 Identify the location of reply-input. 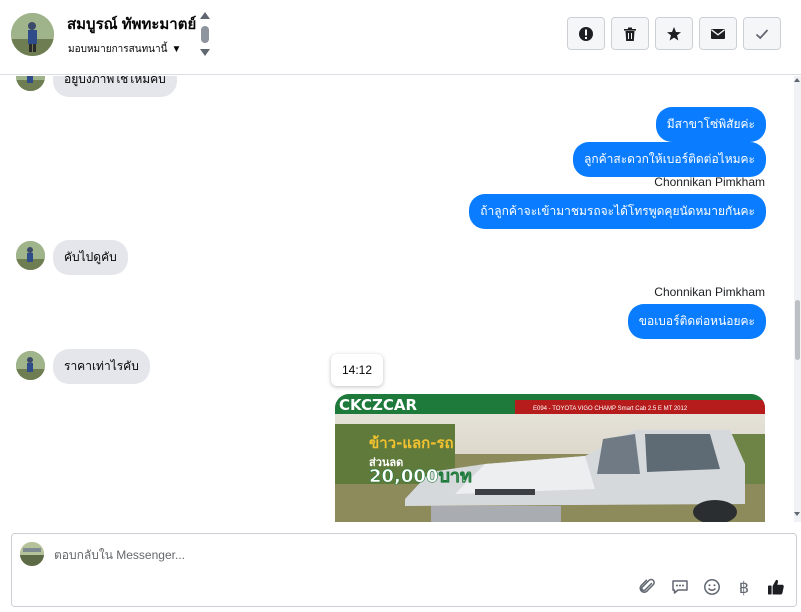
(354, 555).